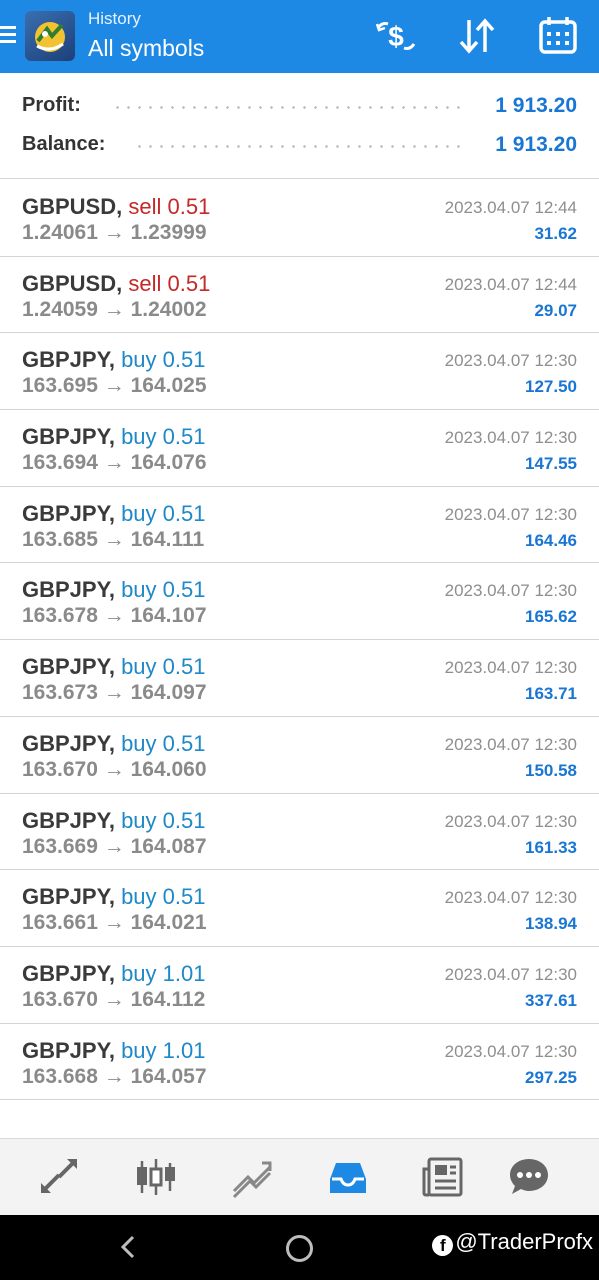  Describe the element at coordinates (299, 107) in the screenshot. I see `profit-row: Profit: 1 913.20` at that location.